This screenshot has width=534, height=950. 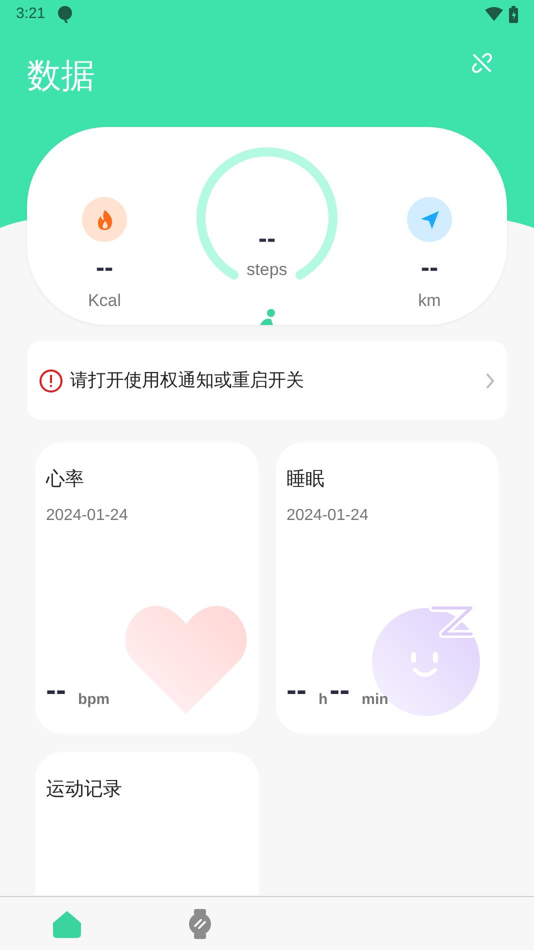 I want to click on walking-person-icon, so click(x=268, y=316).